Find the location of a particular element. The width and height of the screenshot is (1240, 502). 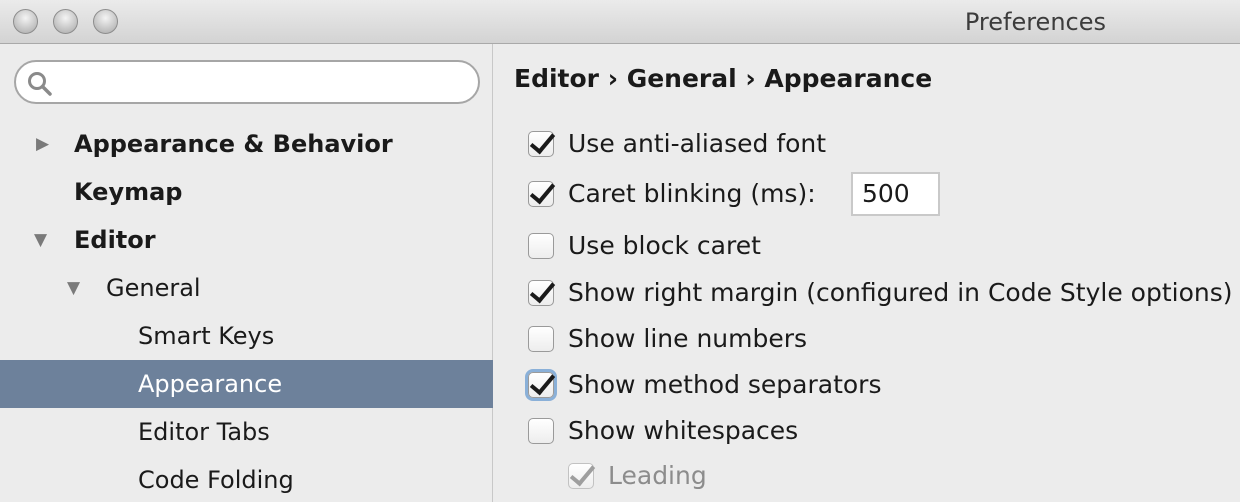

sidebar-item-label: Appearance & Behavior is located at coordinates (233, 144).